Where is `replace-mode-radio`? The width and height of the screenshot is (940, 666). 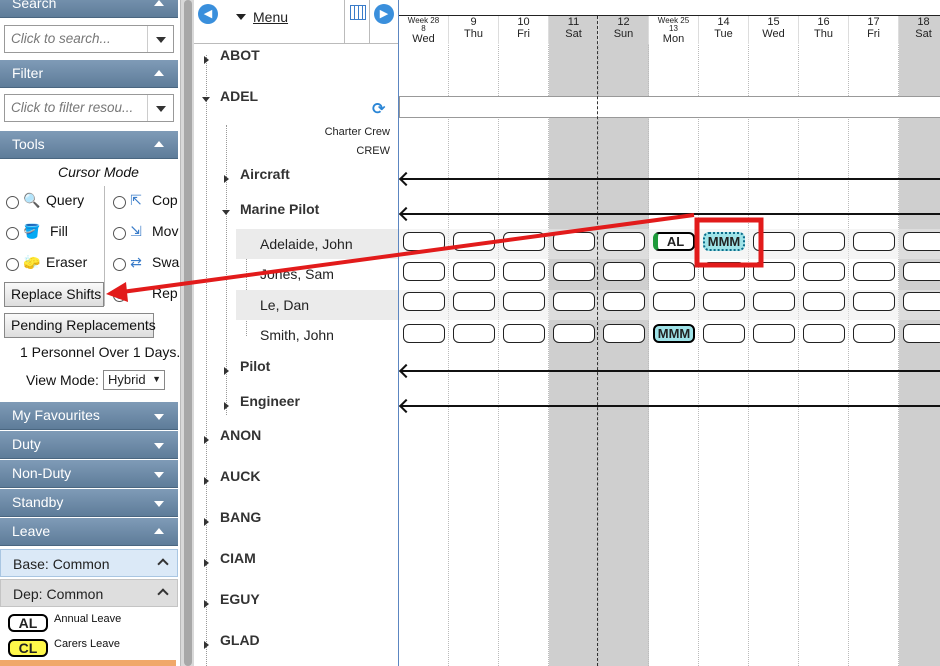
replace-mode-radio is located at coordinates (119, 295).